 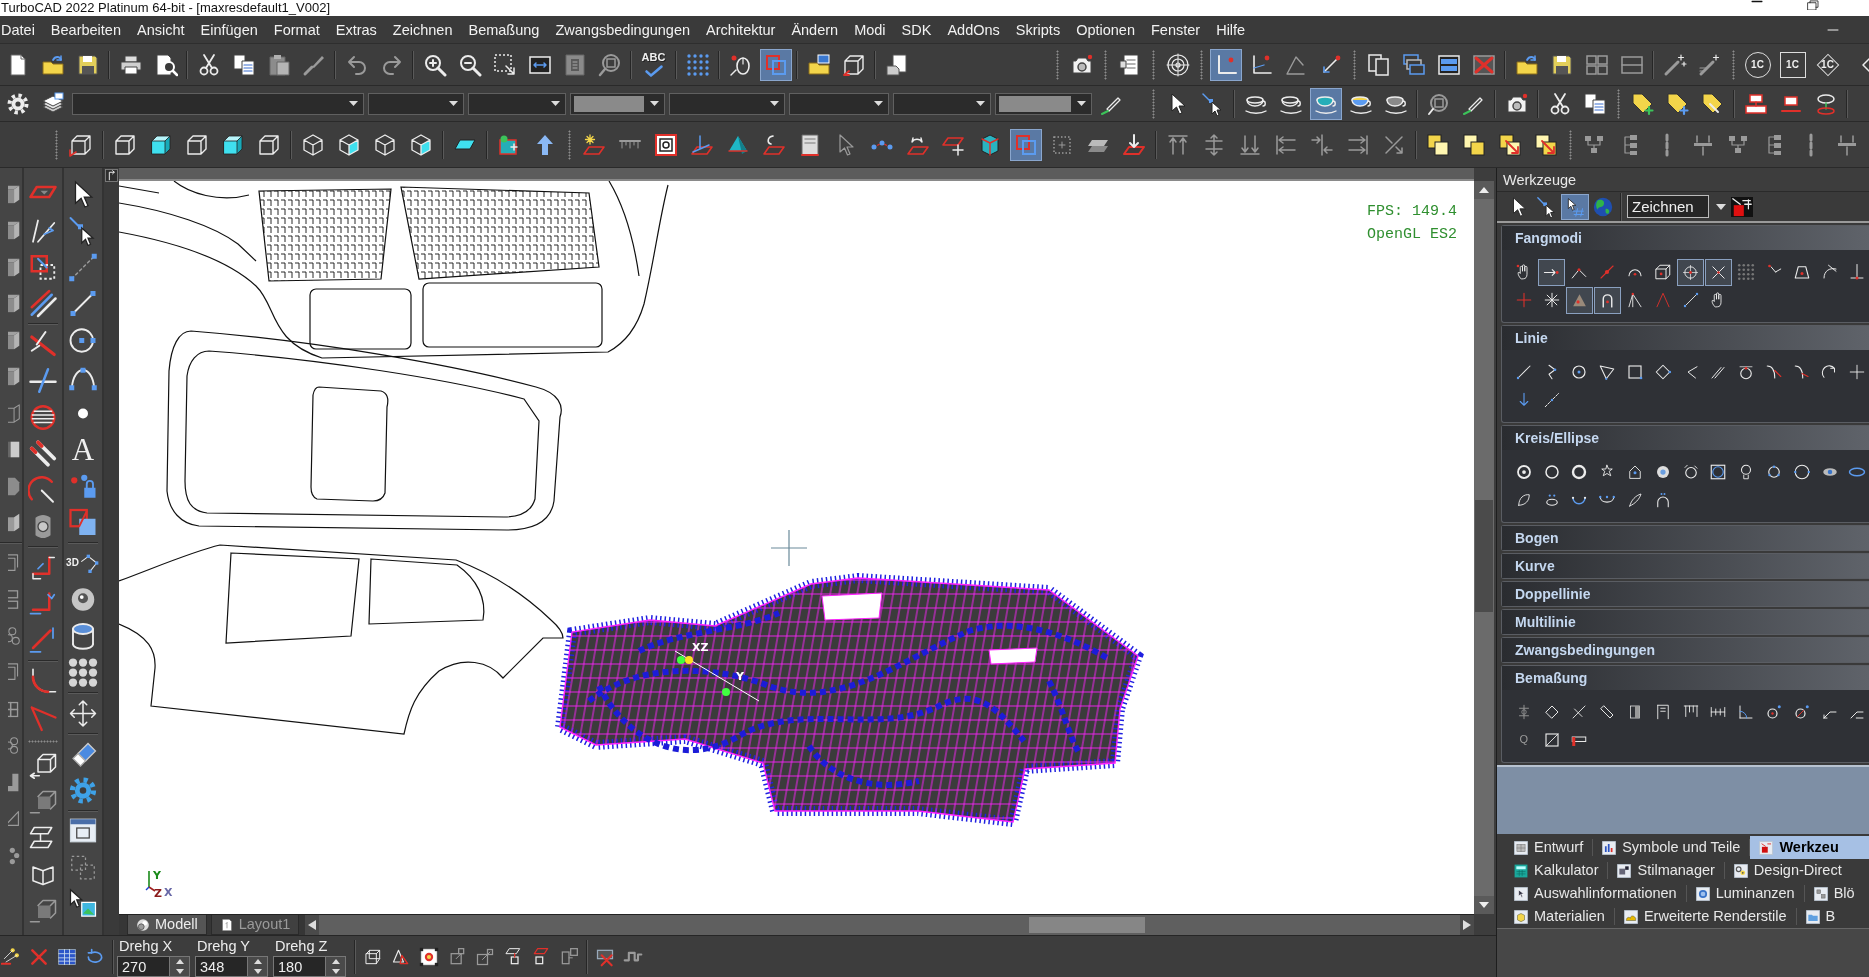 What do you see at coordinates (356, 29) in the screenshot?
I see `menu-item: Extras` at bounding box center [356, 29].